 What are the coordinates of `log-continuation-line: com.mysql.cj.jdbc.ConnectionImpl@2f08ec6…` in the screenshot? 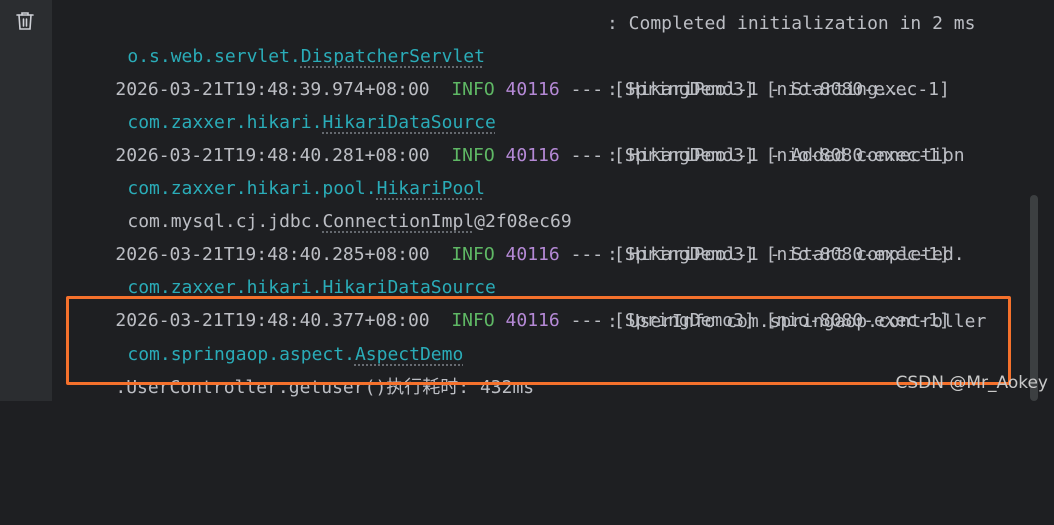 It's located at (349, 221).